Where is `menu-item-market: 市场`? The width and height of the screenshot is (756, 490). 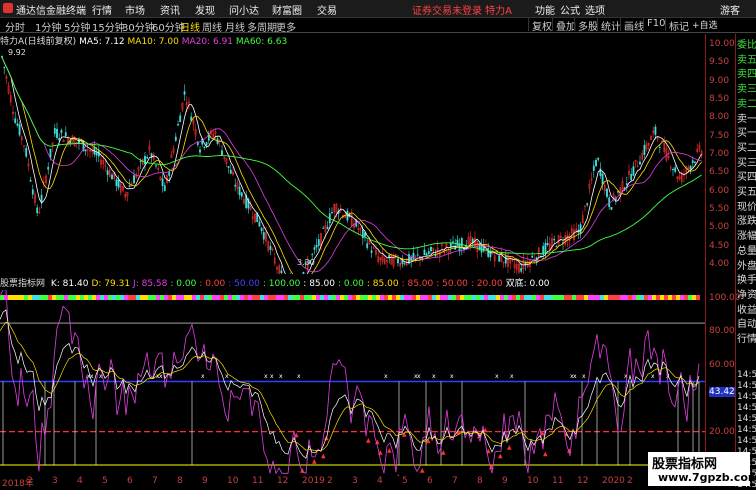 menu-item-market: 市场 is located at coordinates (135, 9).